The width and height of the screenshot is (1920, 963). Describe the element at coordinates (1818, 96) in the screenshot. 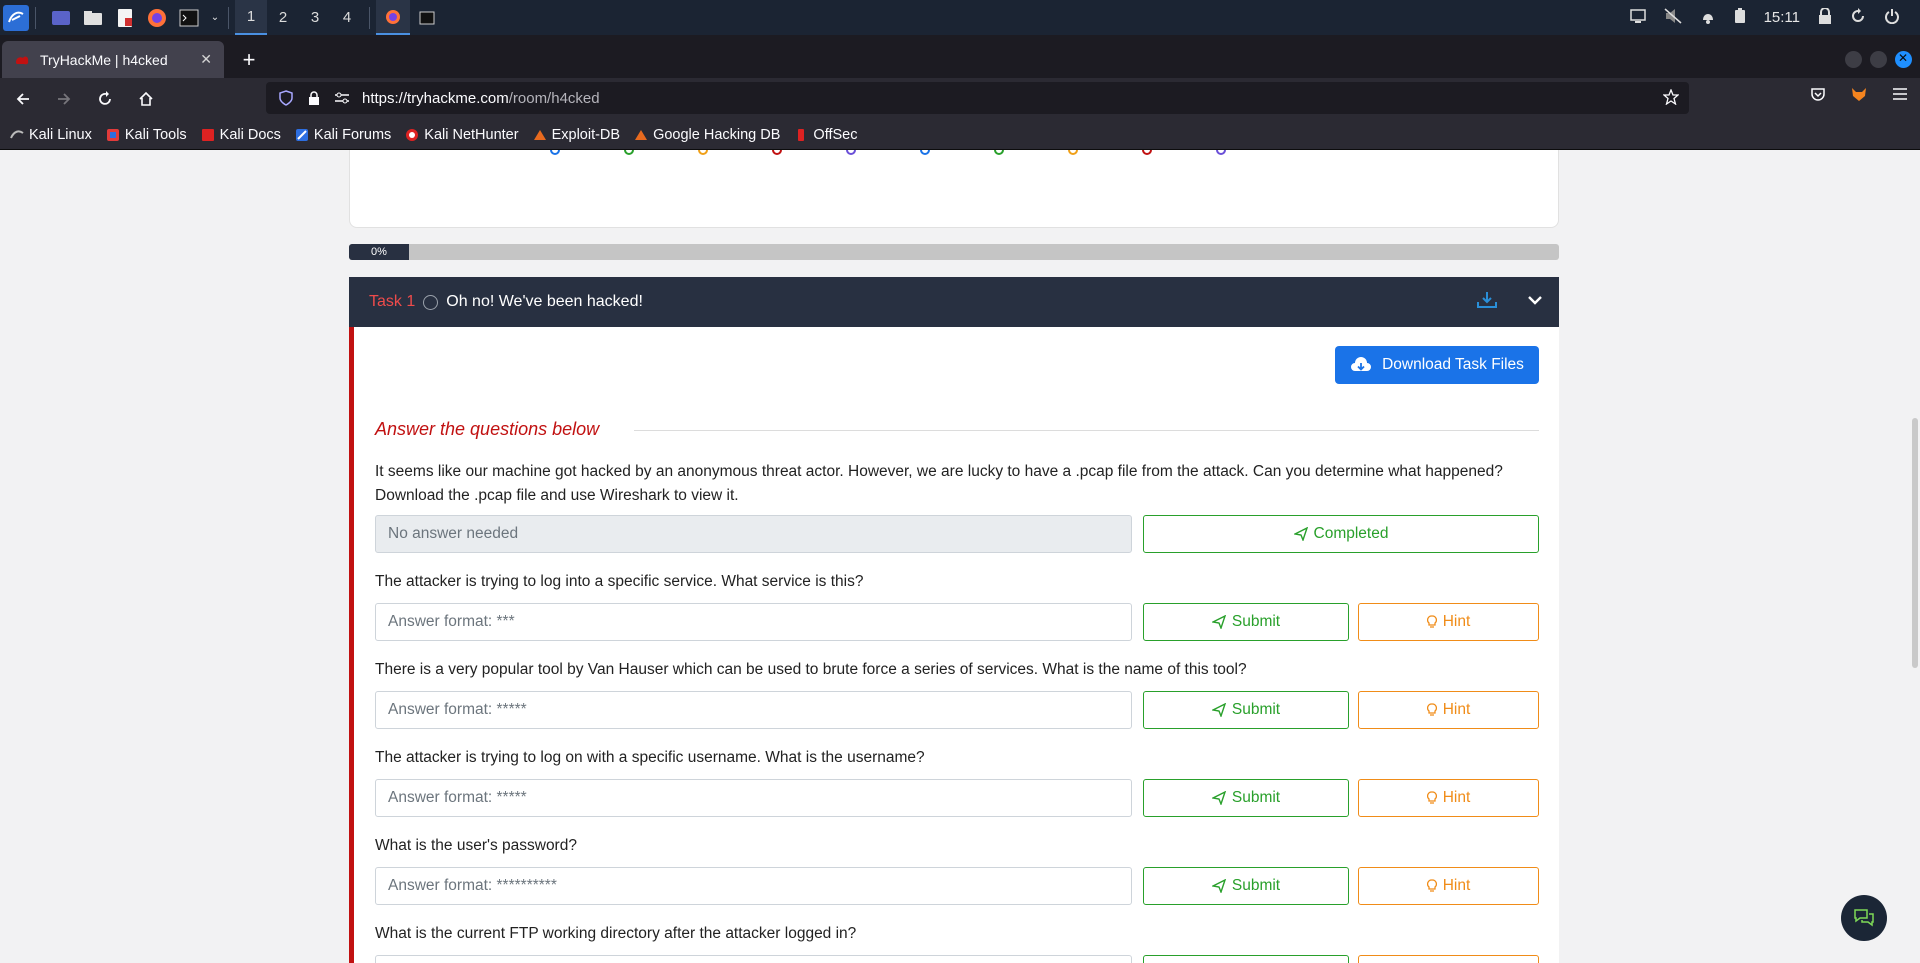

I see `pocket-icon` at that location.